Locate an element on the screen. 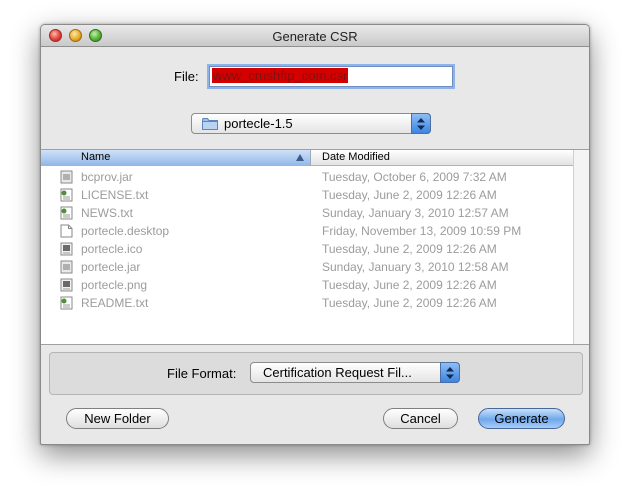 This screenshot has width=630, height=502. file-label: File: is located at coordinates (186, 76).